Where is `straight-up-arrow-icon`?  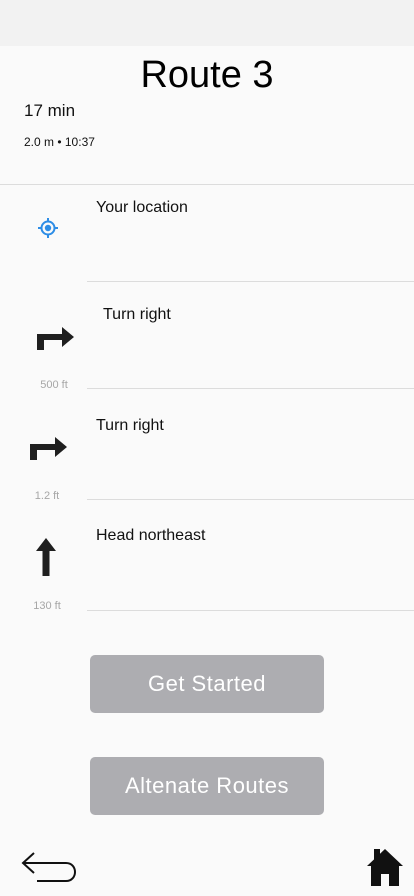 straight-up-arrow-icon is located at coordinates (46, 557).